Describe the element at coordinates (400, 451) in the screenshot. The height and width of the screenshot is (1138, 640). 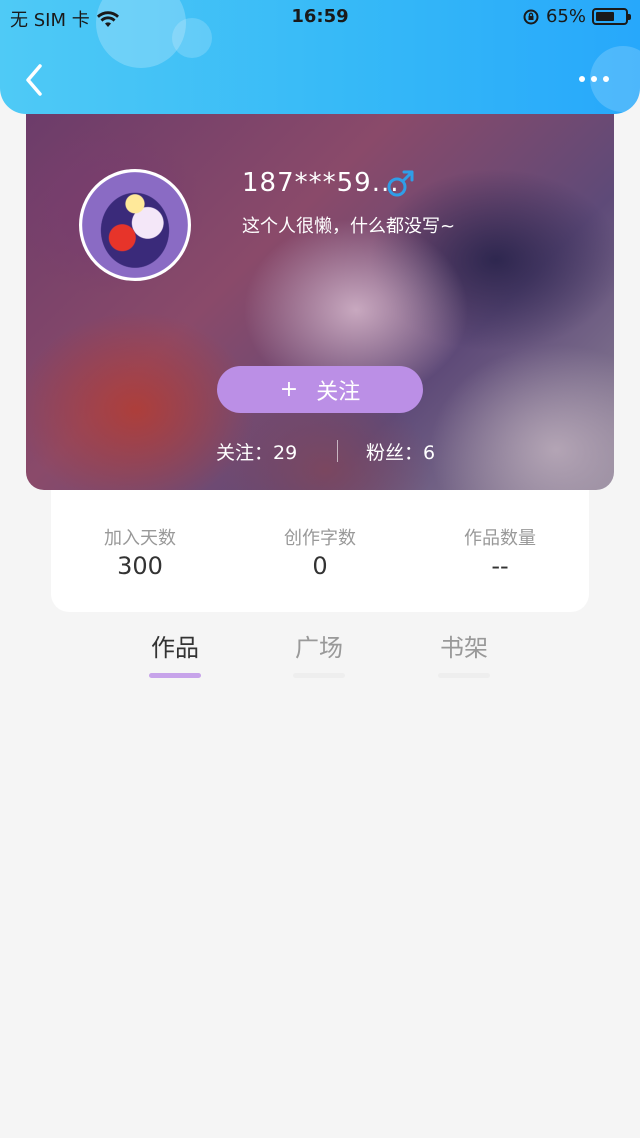
I see `fans-count: 粉丝：6` at that location.